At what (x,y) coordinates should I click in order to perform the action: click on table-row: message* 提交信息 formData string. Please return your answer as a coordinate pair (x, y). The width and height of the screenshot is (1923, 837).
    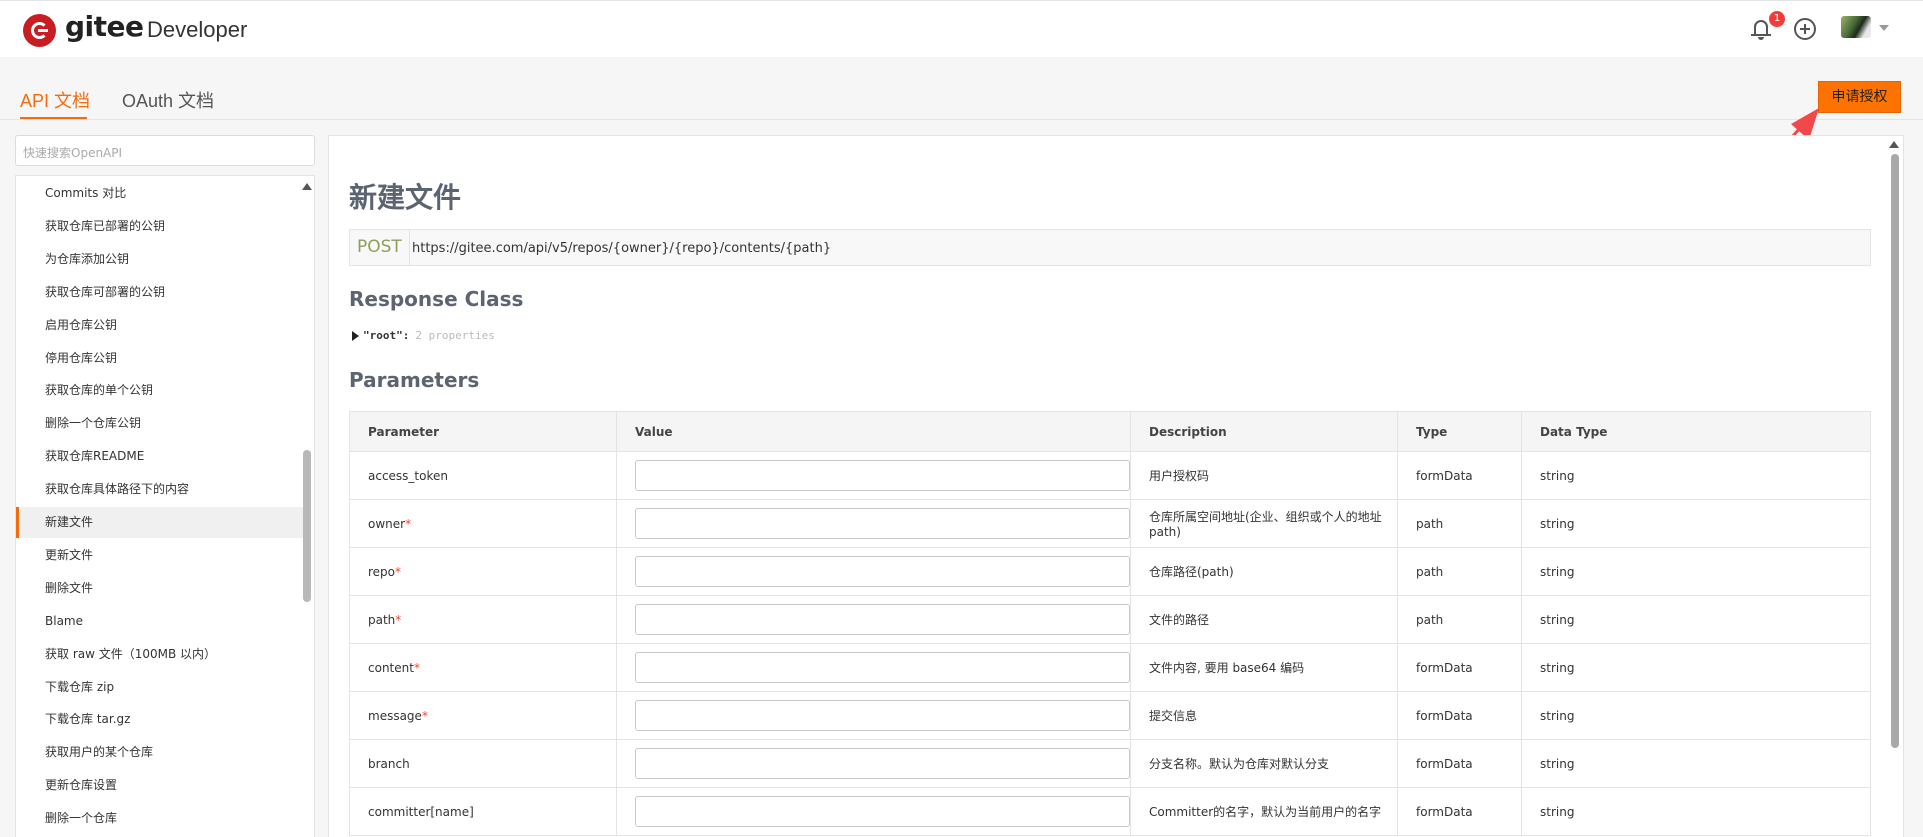
    Looking at the image, I should click on (1110, 715).